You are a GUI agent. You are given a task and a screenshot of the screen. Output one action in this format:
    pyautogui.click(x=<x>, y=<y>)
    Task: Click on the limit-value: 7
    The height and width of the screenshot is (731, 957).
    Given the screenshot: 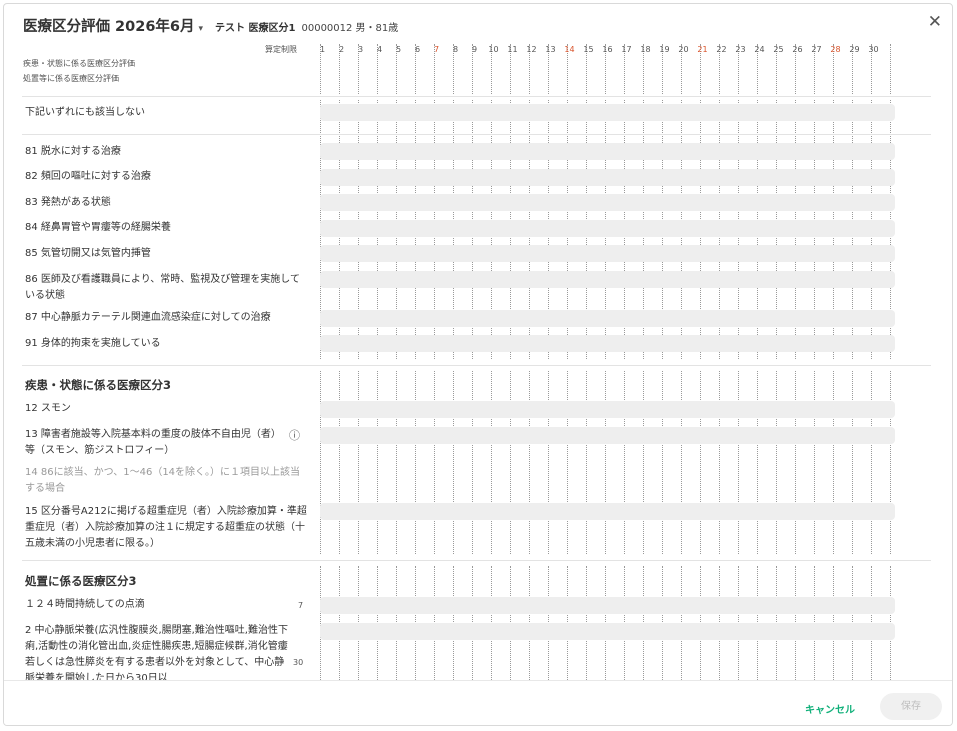 What is the action you would take?
    pyautogui.click(x=301, y=605)
    